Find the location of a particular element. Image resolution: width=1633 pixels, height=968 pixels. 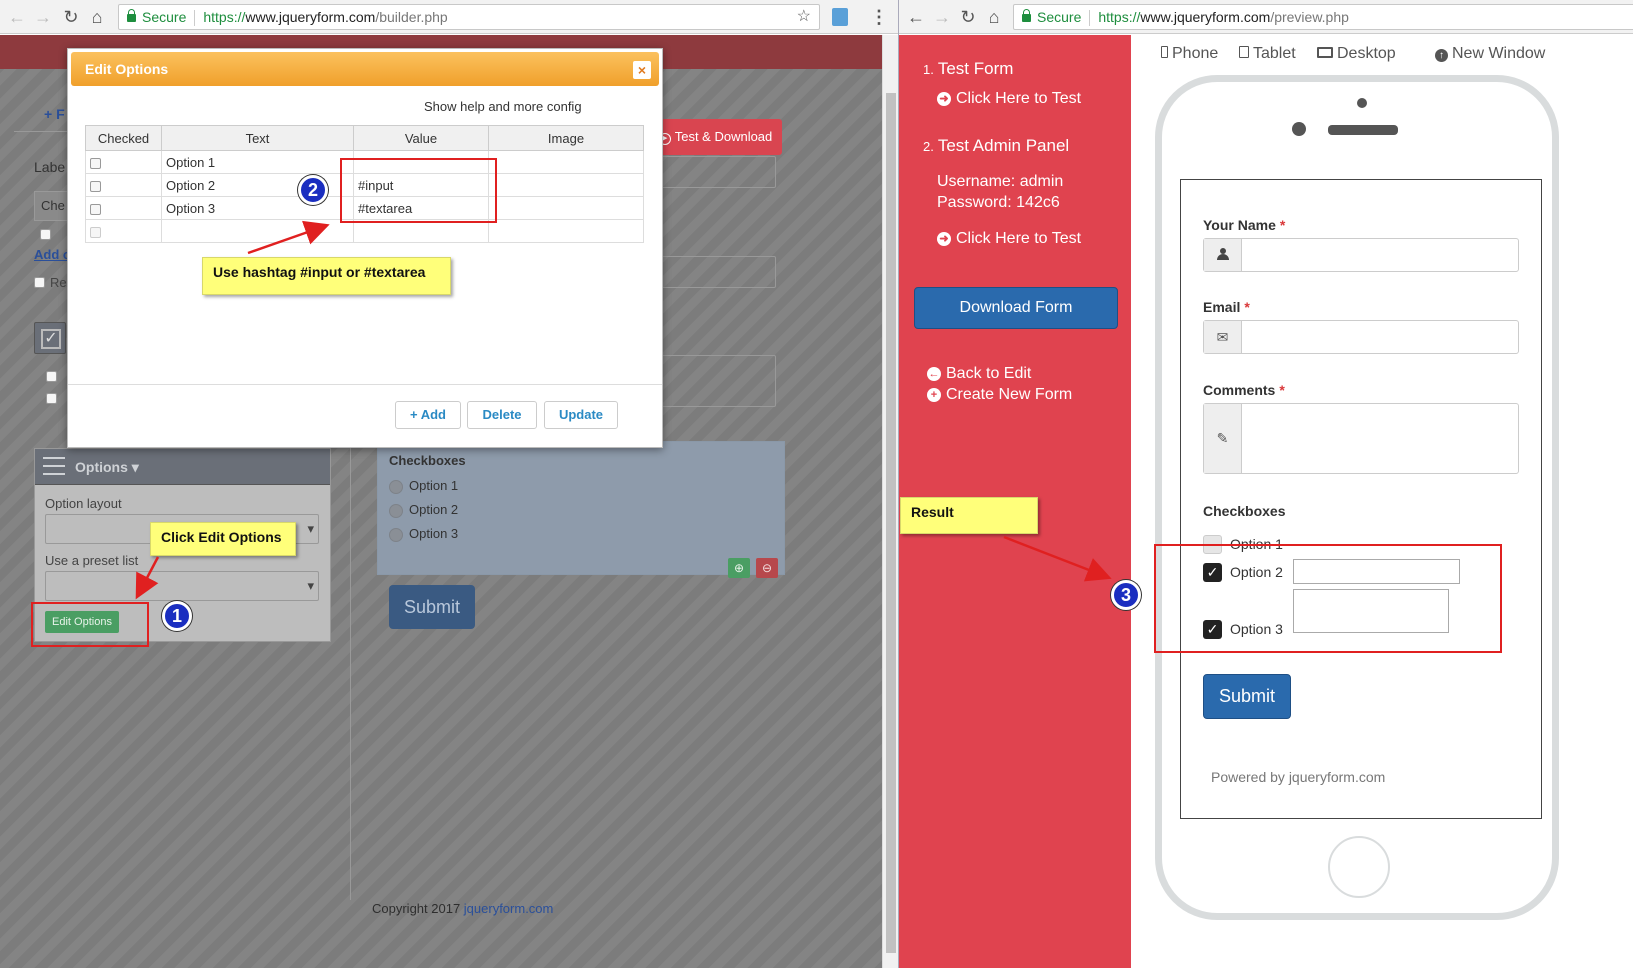

builder-scrollbar is located at coordinates (890, 501).